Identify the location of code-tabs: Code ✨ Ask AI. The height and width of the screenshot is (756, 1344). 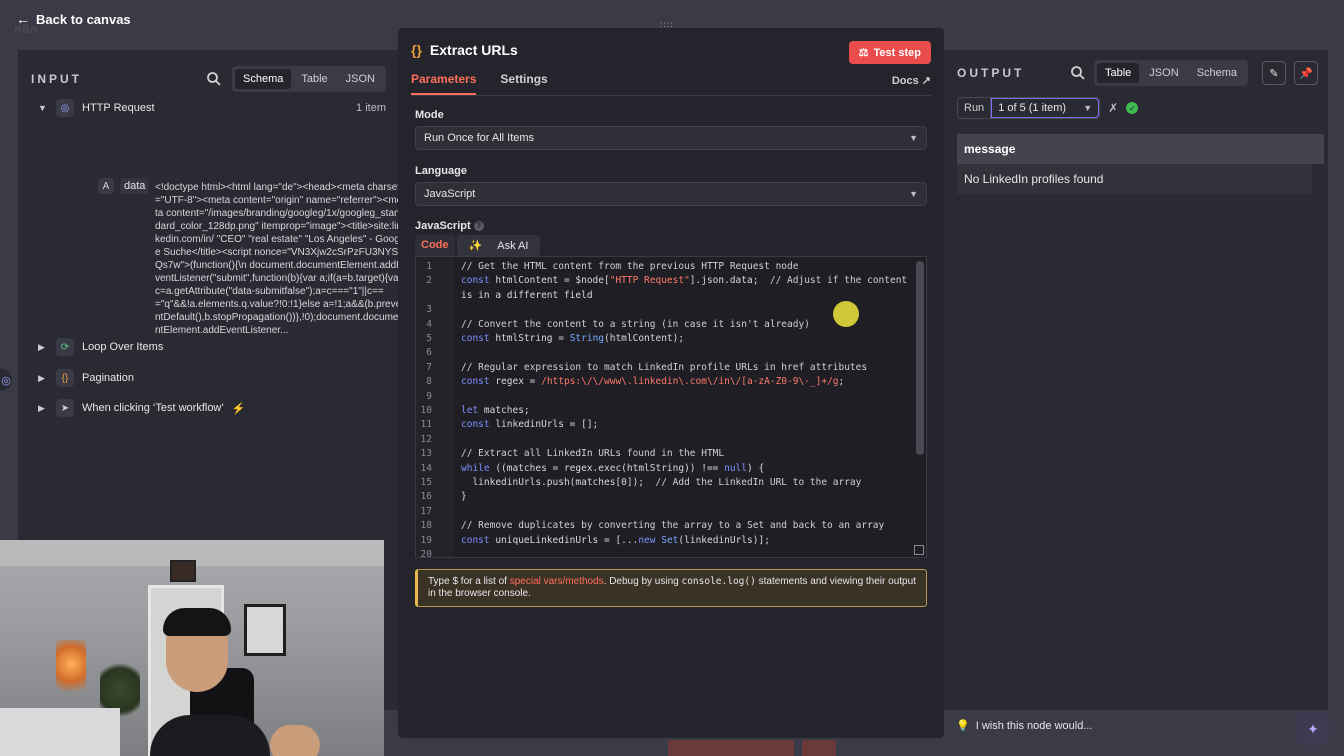
(478, 245).